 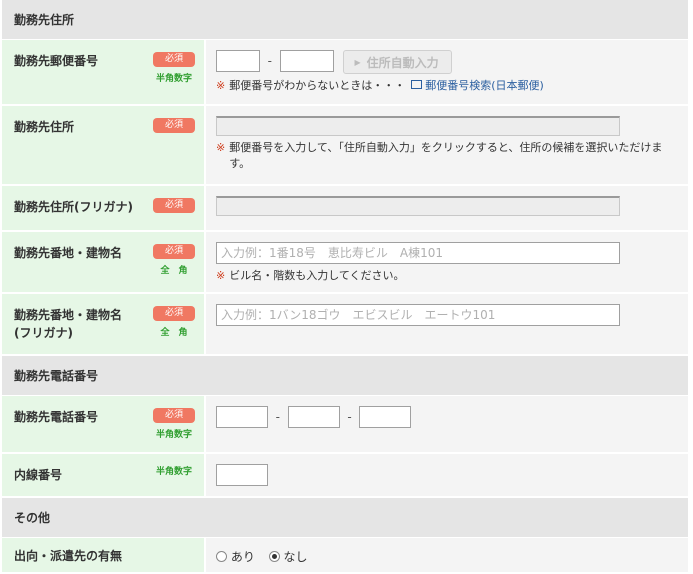 I want to click on building-note: ※ ビル名・階数も入力してください。, so click(x=452, y=276).